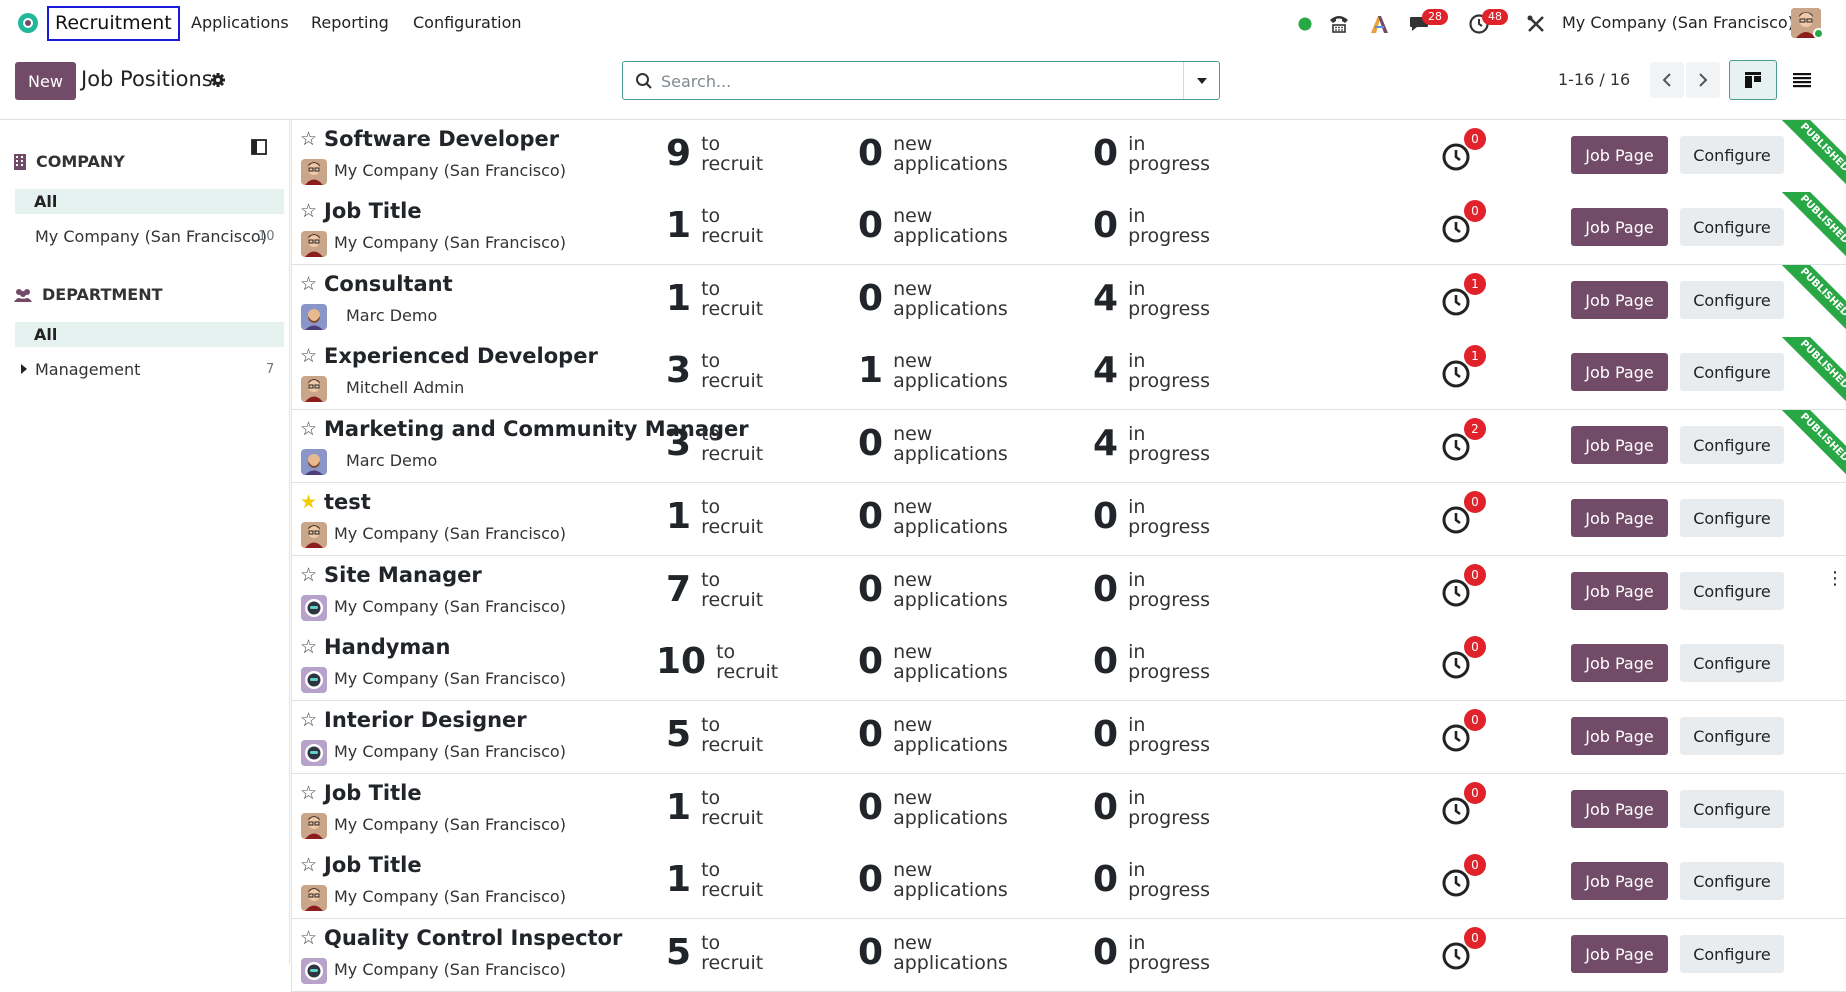  I want to click on menu-reporting: Reporting, so click(350, 22).